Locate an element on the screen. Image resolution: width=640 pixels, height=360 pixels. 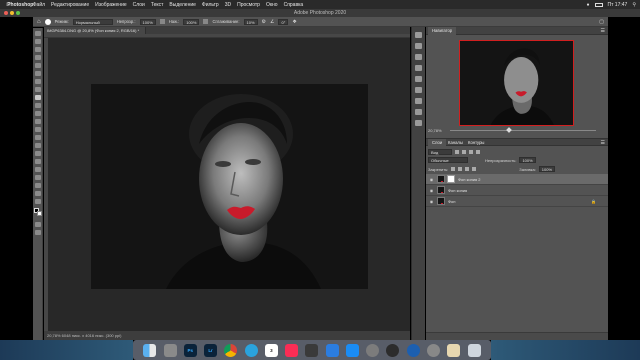
telegram-icon is located at coordinates (251, 350).